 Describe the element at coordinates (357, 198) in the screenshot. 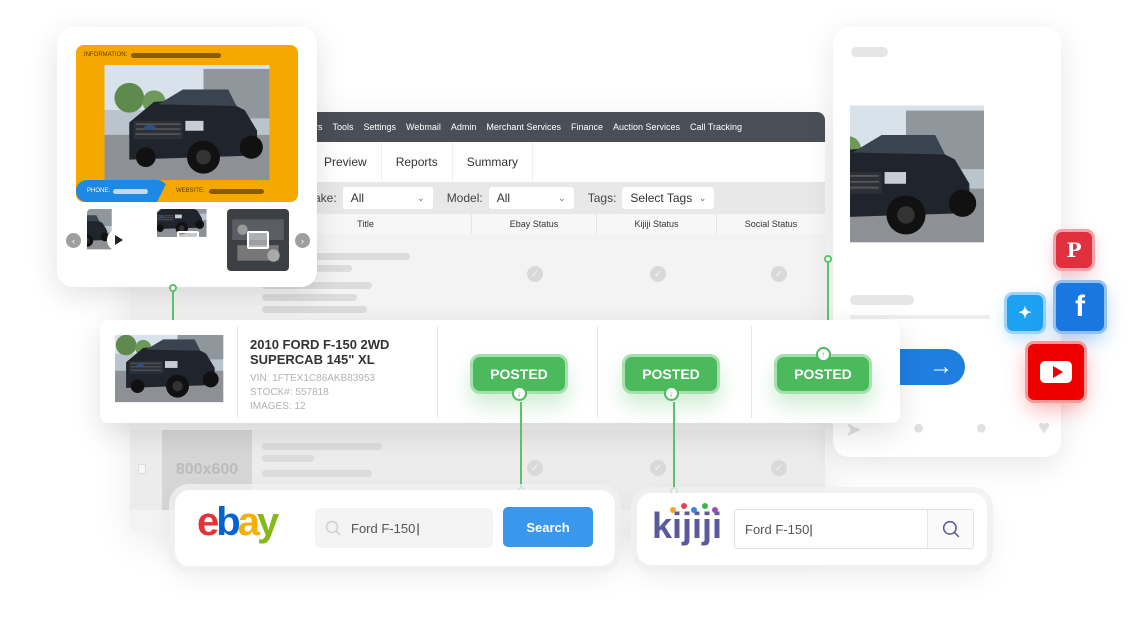

I see `make-select-value: All` at that location.